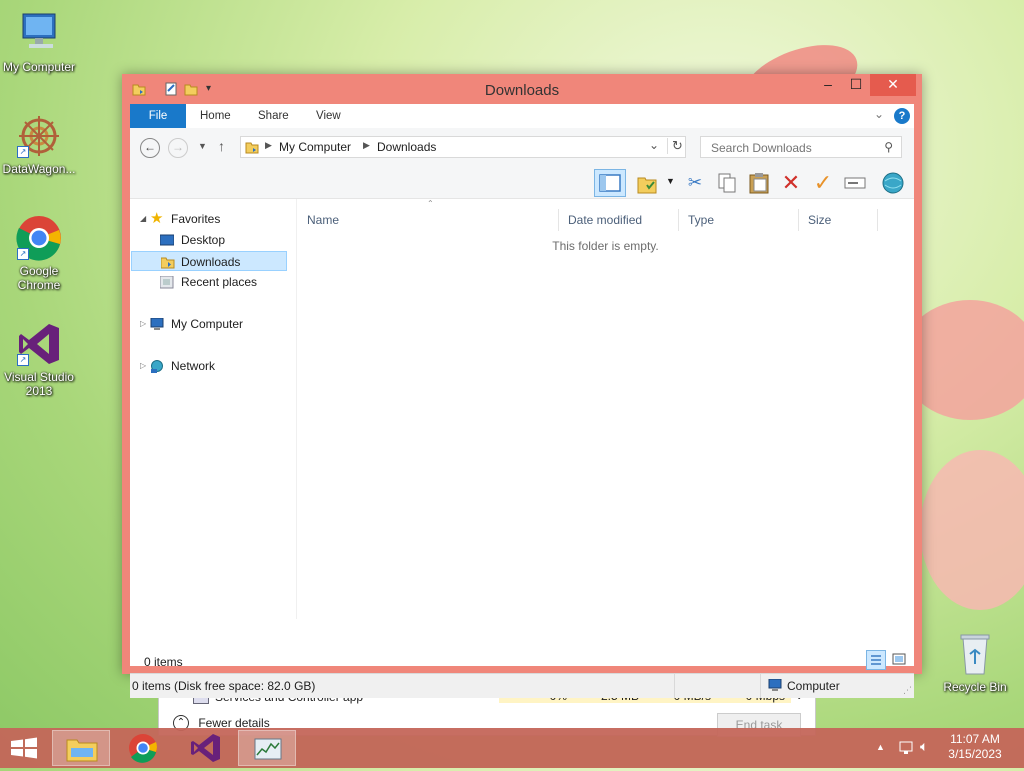 The image size is (1024, 771). I want to click on up-arrow-icon: ↑, so click(221, 146).